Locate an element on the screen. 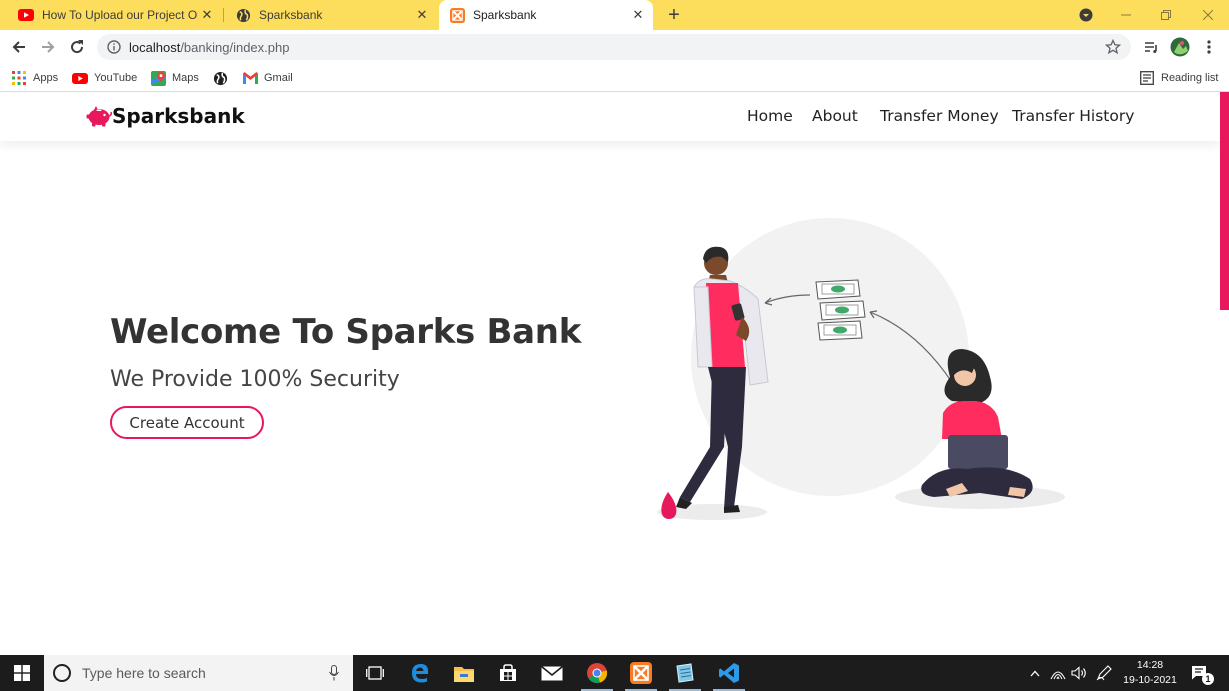  windows-taskbar: Type here to search 14:28 19-10-2021 1 is located at coordinates (614, 673).